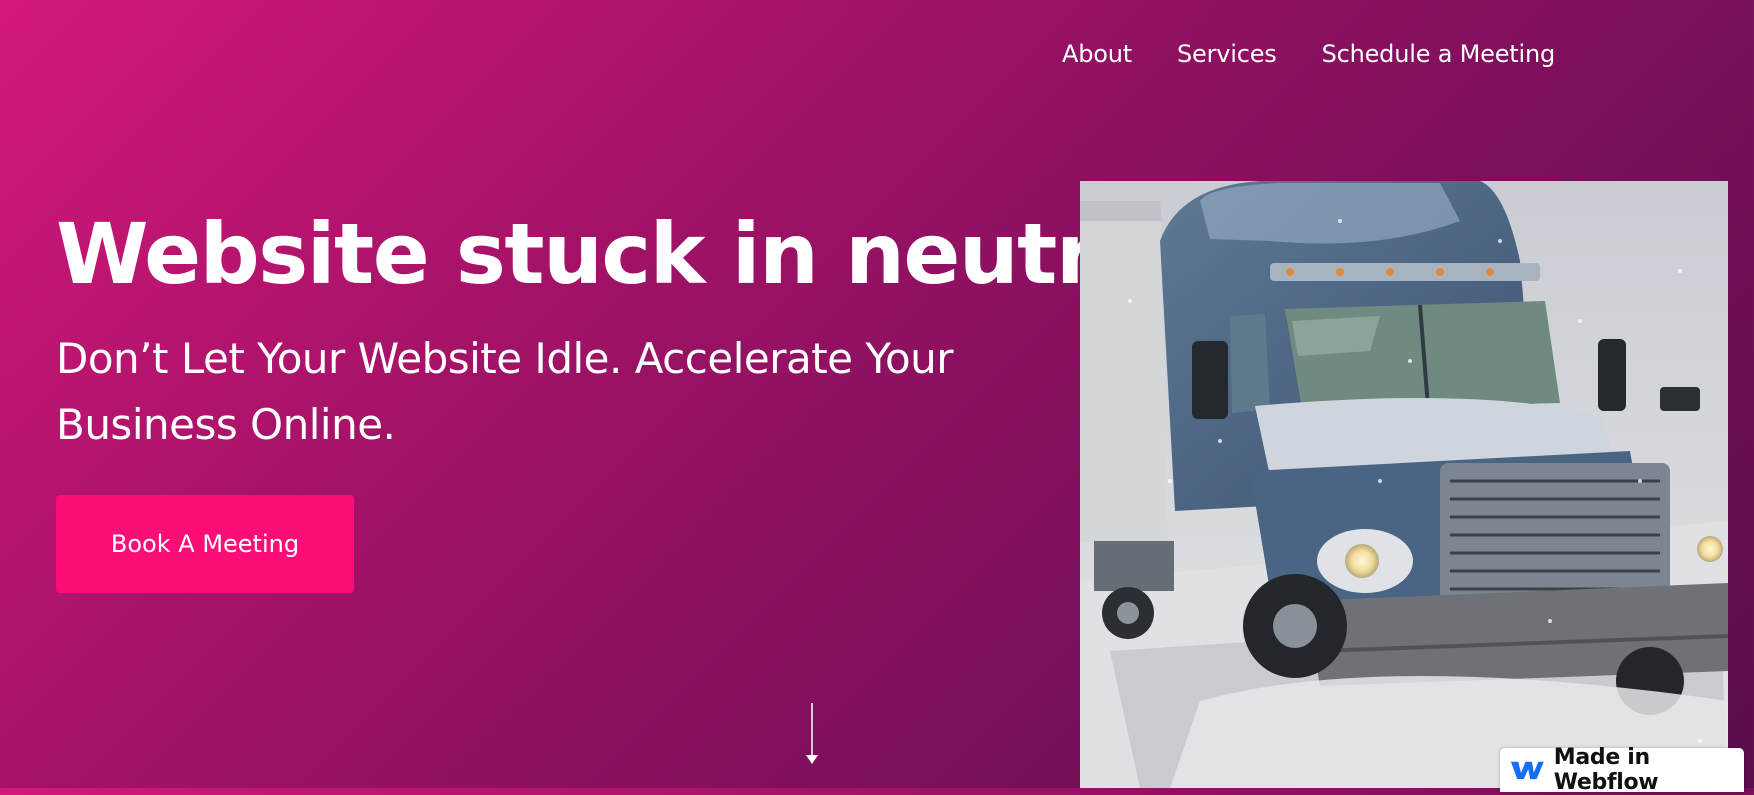  Describe the element at coordinates (1439, 54) in the screenshot. I see `nav-schedule-meeting-link: Schedule a Meeting` at that location.